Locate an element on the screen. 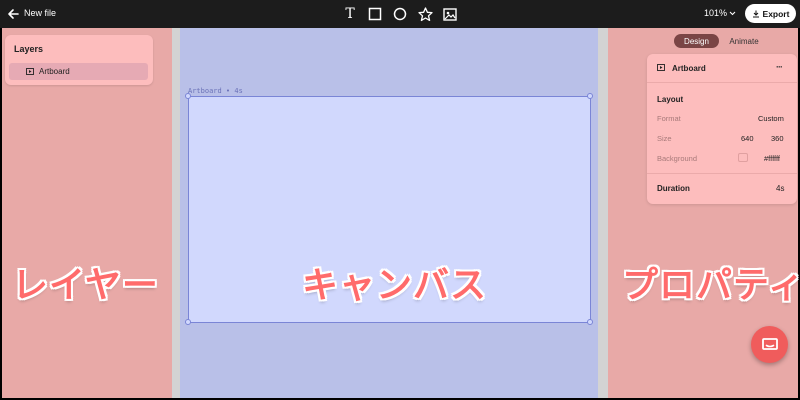  export-button: Export is located at coordinates (770, 13).